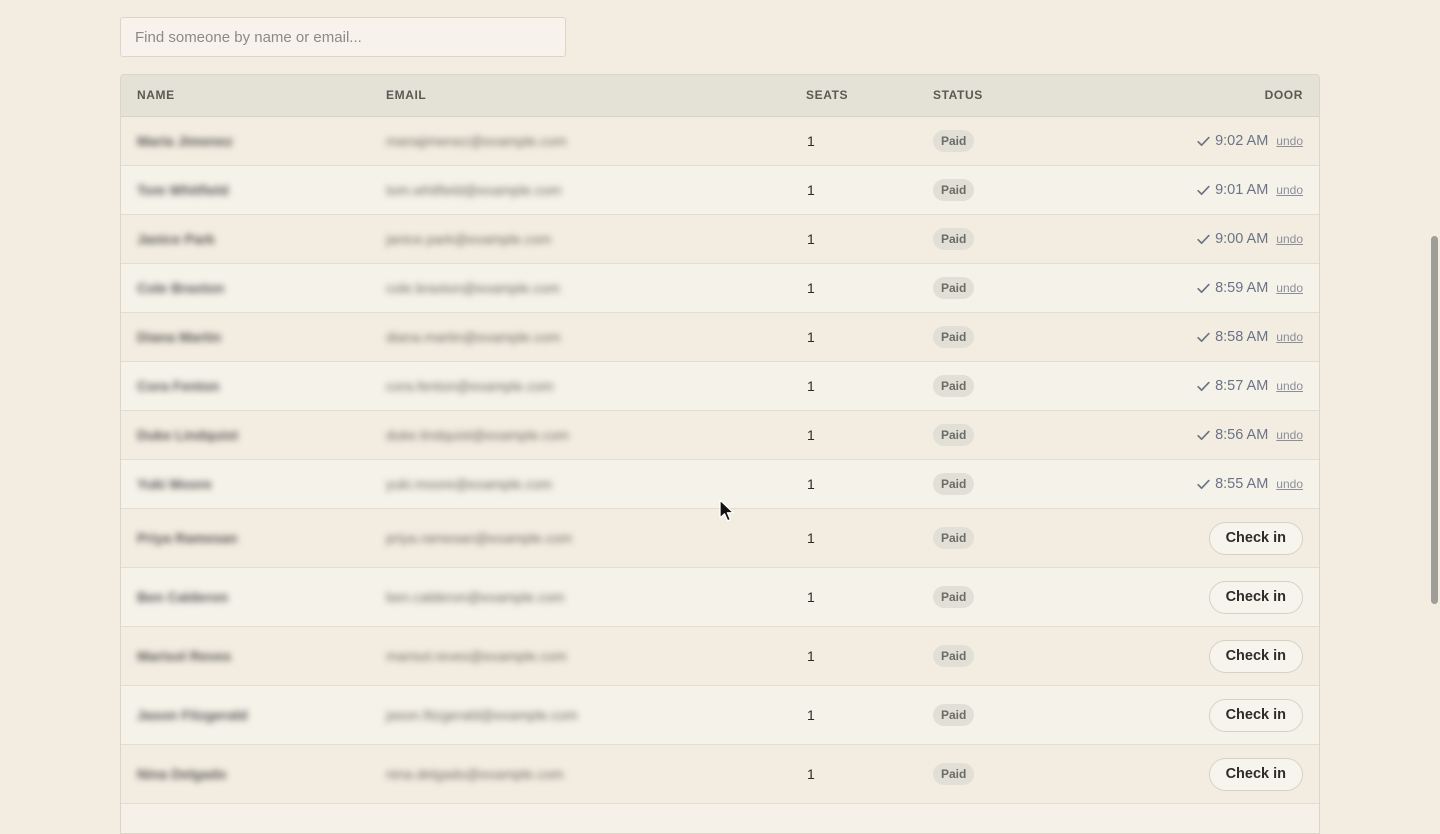 The width and height of the screenshot is (1440, 834). I want to click on checkin-time: 9:01 AM, so click(1242, 190).